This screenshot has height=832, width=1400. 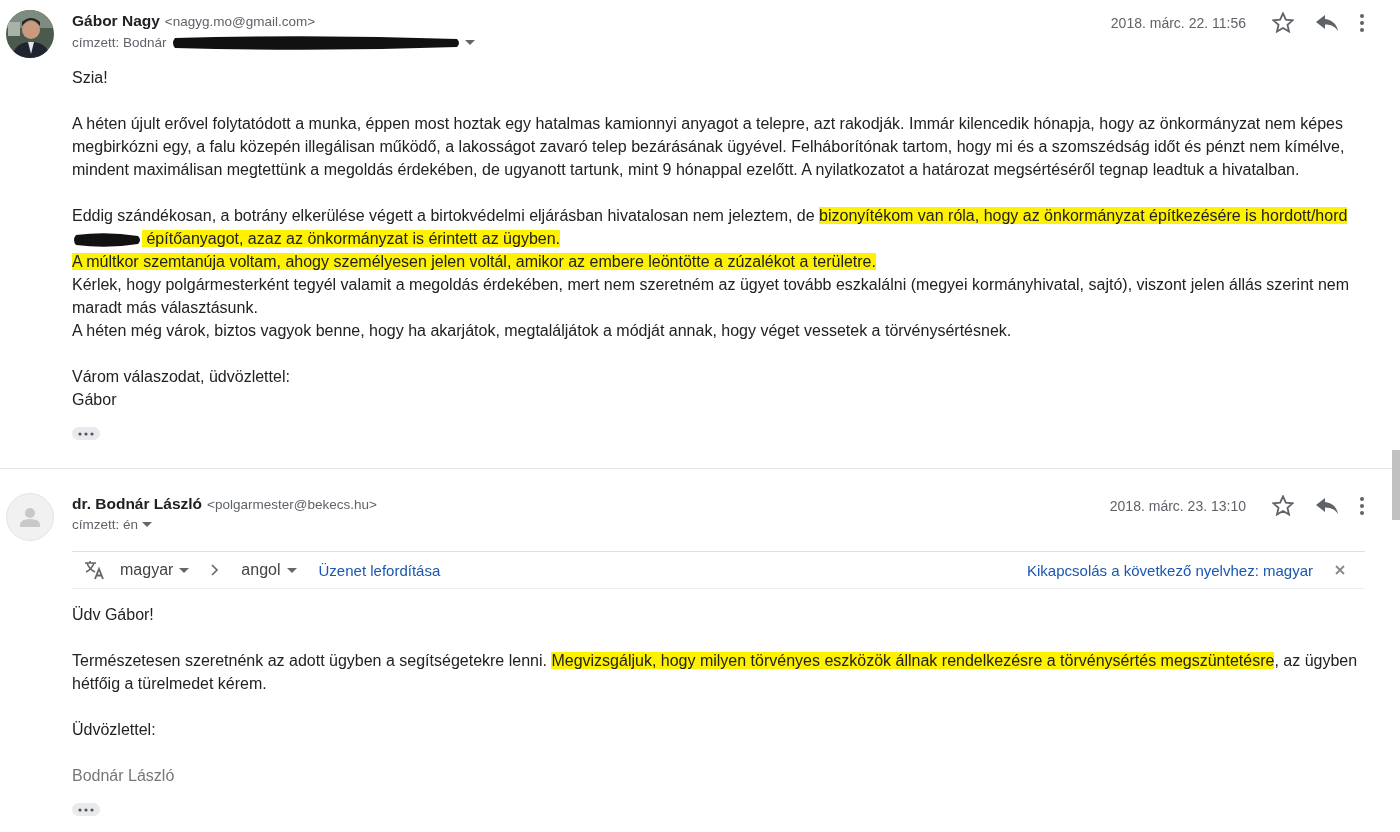 I want to click on chevron-right-icon, so click(x=215, y=570).